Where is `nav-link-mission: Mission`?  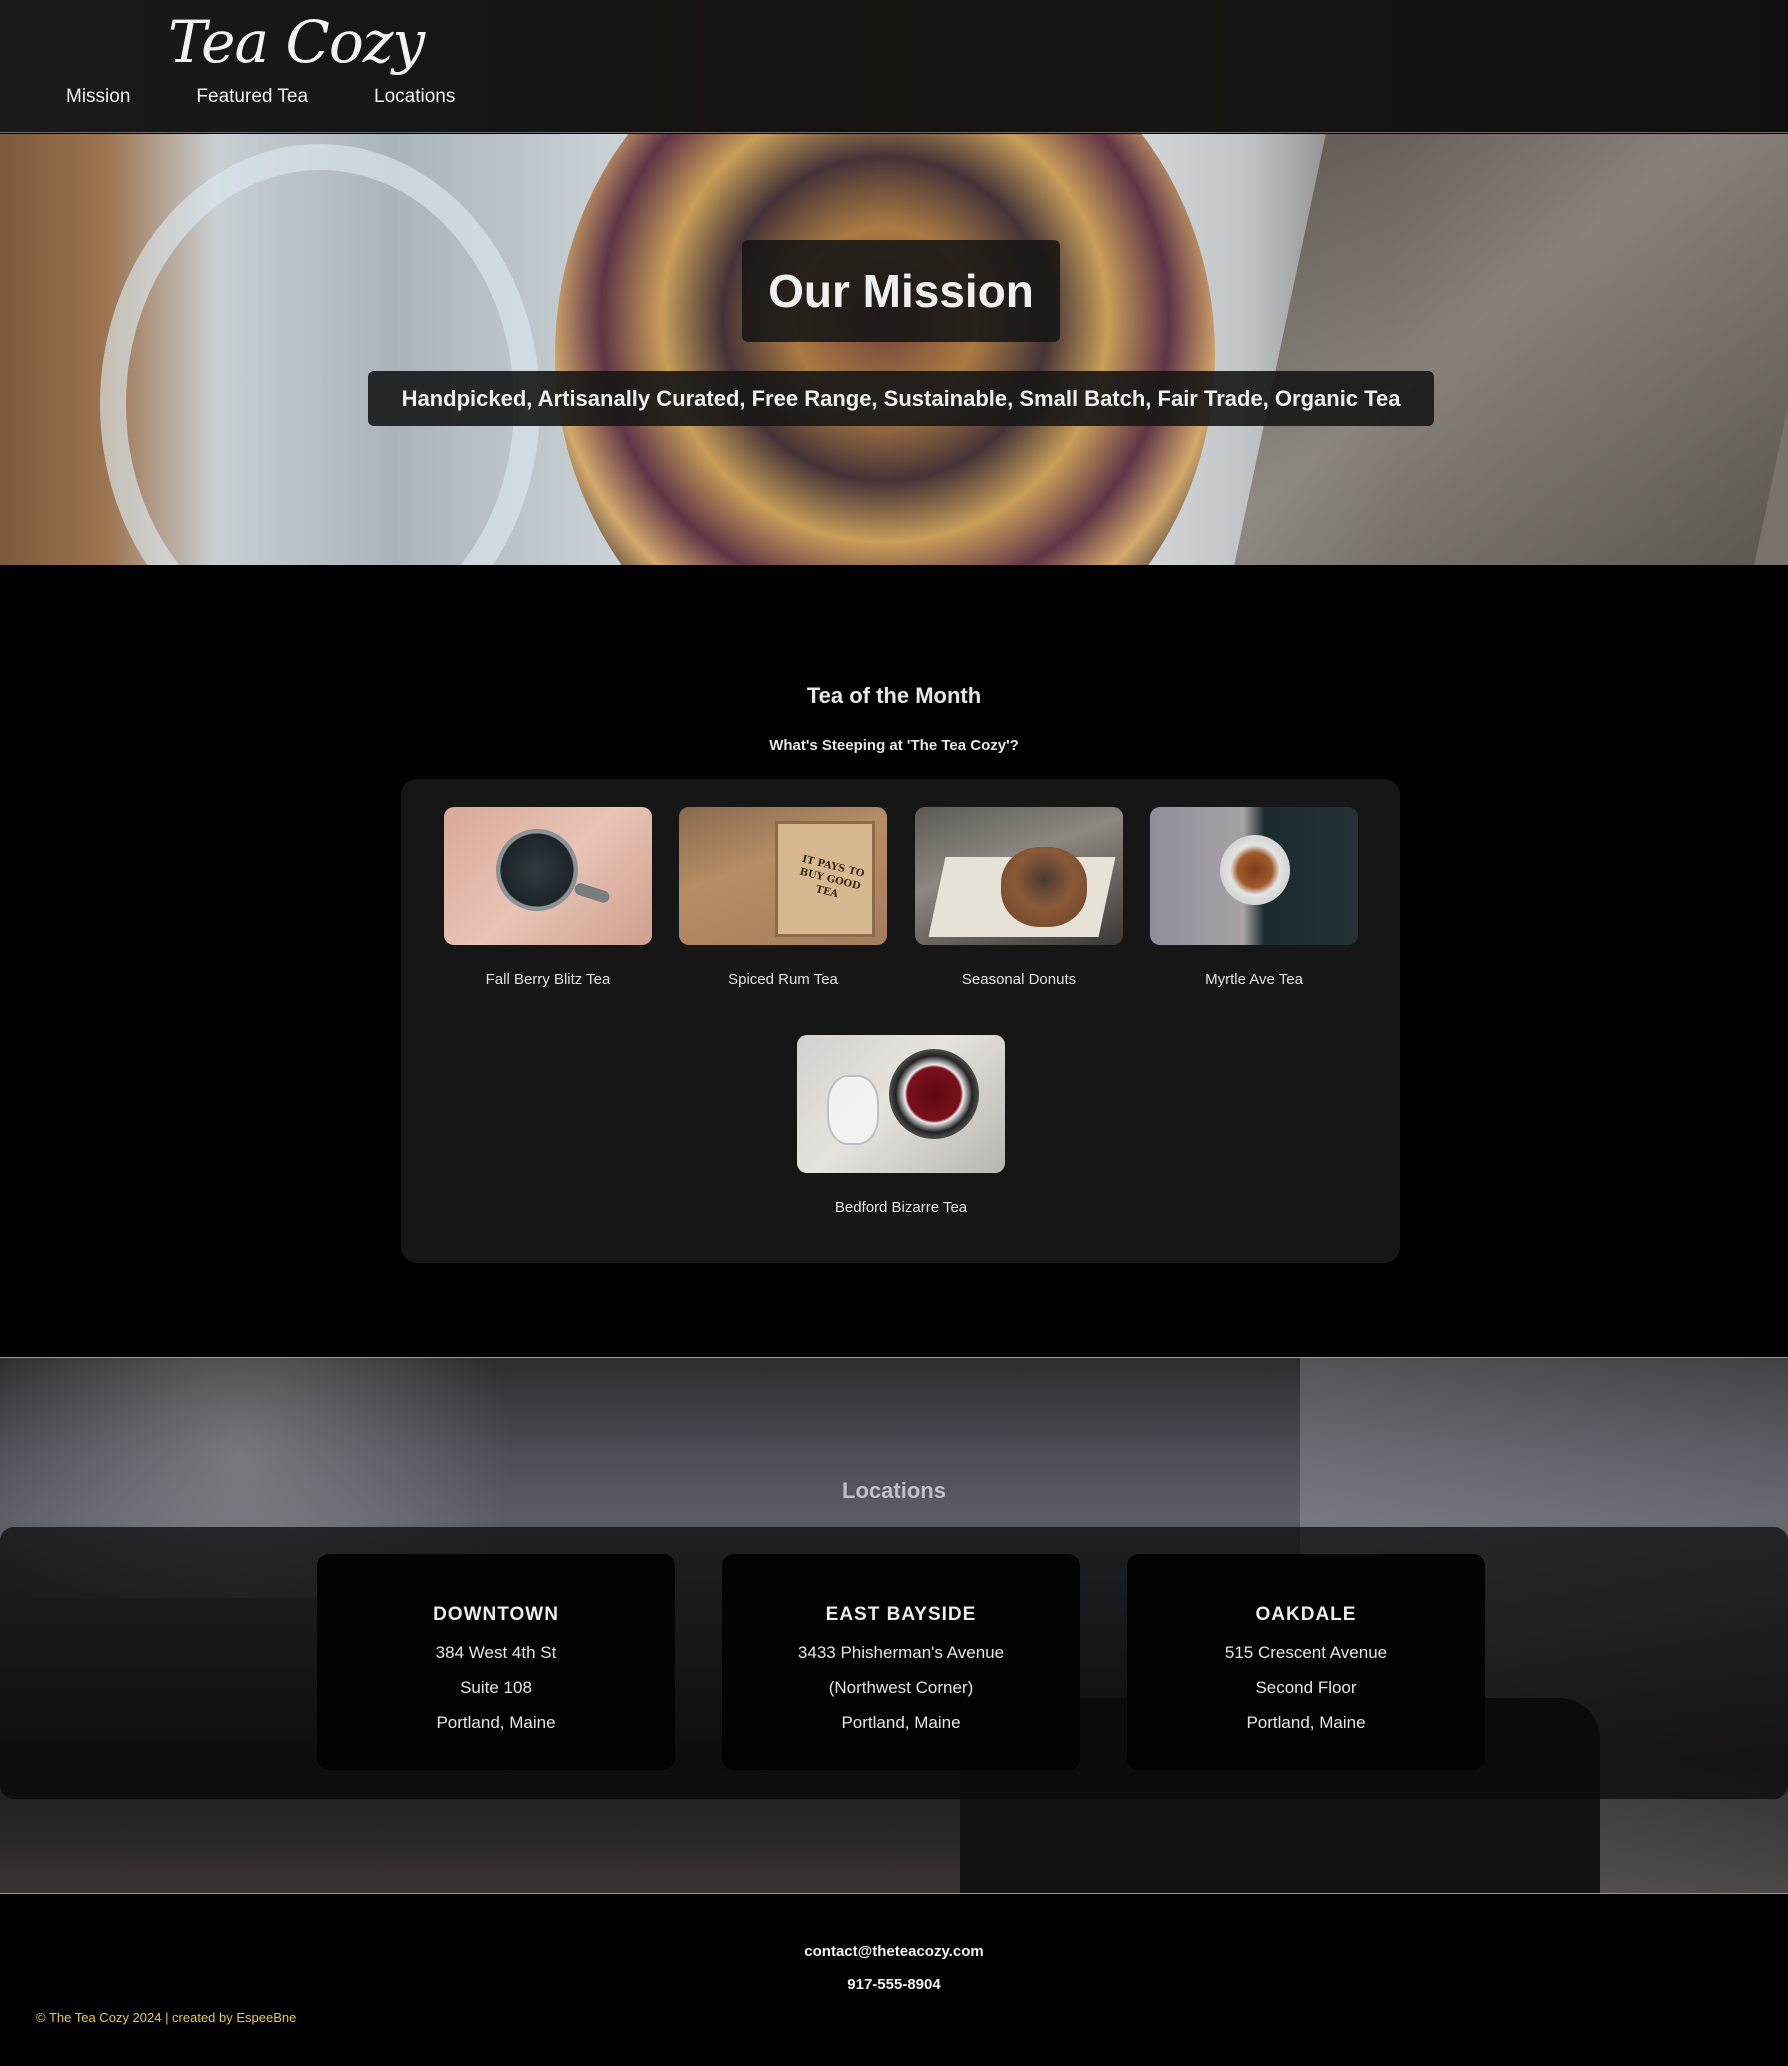 nav-link-mission: Mission is located at coordinates (98, 97).